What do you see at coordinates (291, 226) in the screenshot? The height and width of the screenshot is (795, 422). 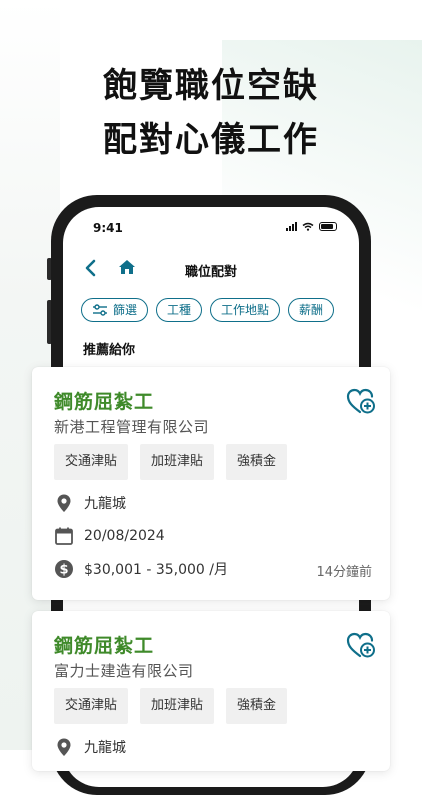 I see `signal-icon` at bounding box center [291, 226].